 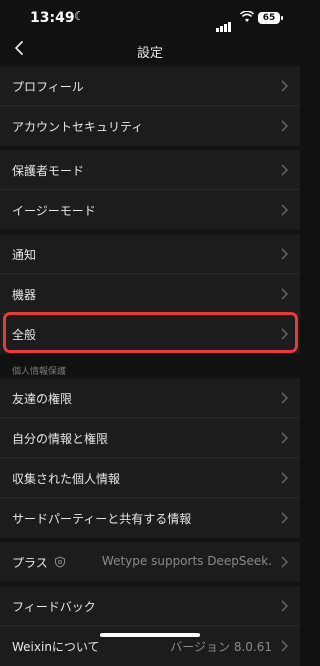 I want to click on settings-item-label: 通知, so click(x=24, y=255).